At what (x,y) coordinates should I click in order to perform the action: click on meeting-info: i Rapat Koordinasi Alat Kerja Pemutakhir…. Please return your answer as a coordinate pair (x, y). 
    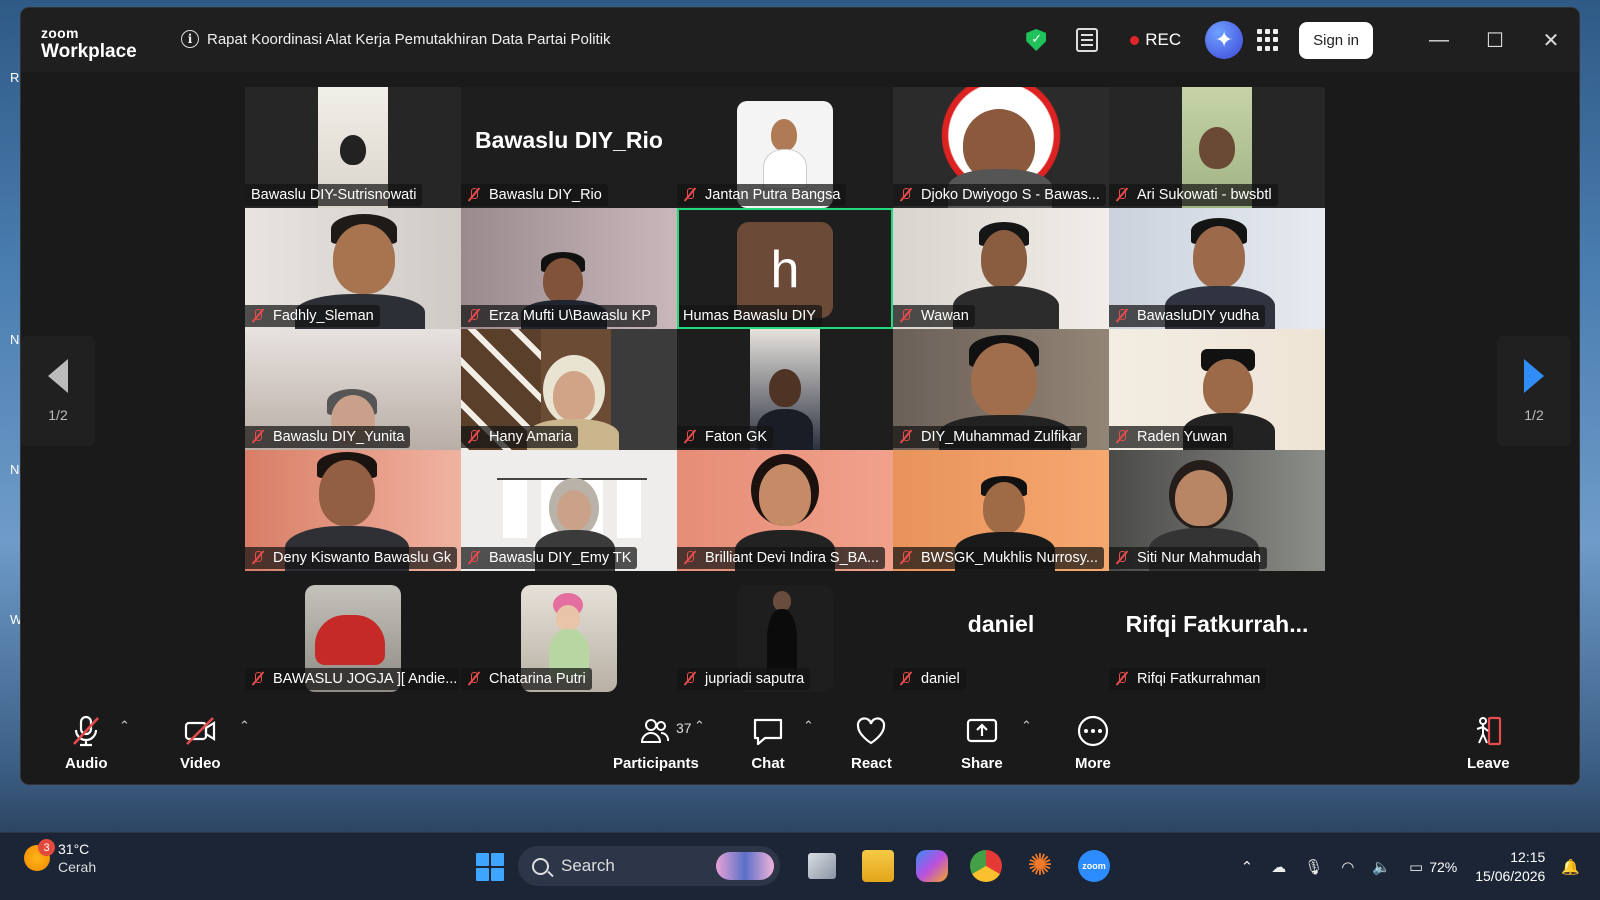
    Looking at the image, I should click on (396, 39).